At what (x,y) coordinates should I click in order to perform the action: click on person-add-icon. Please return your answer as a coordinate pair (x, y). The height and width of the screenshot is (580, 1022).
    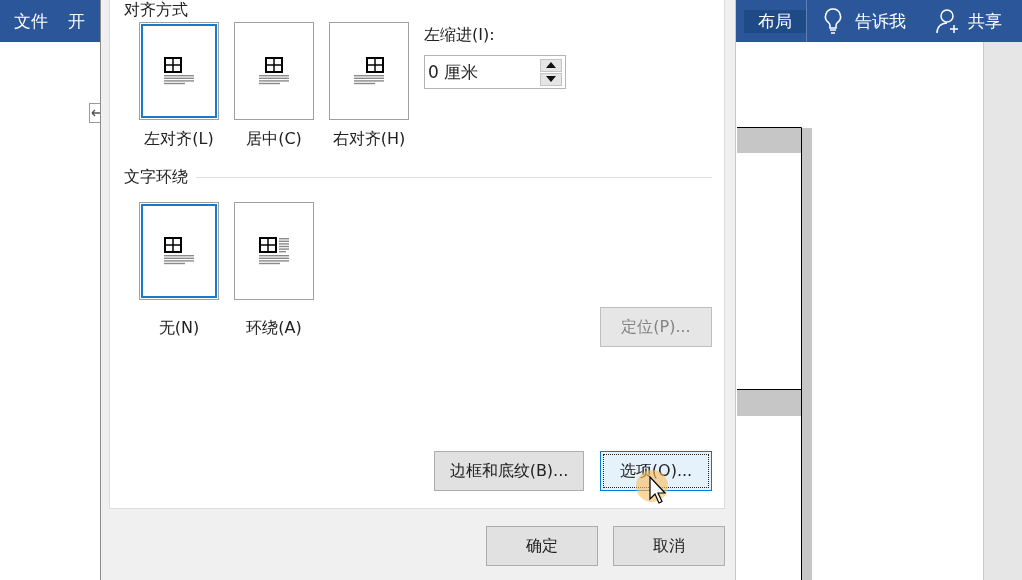
    Looking at the image, I should click on (948, 21).